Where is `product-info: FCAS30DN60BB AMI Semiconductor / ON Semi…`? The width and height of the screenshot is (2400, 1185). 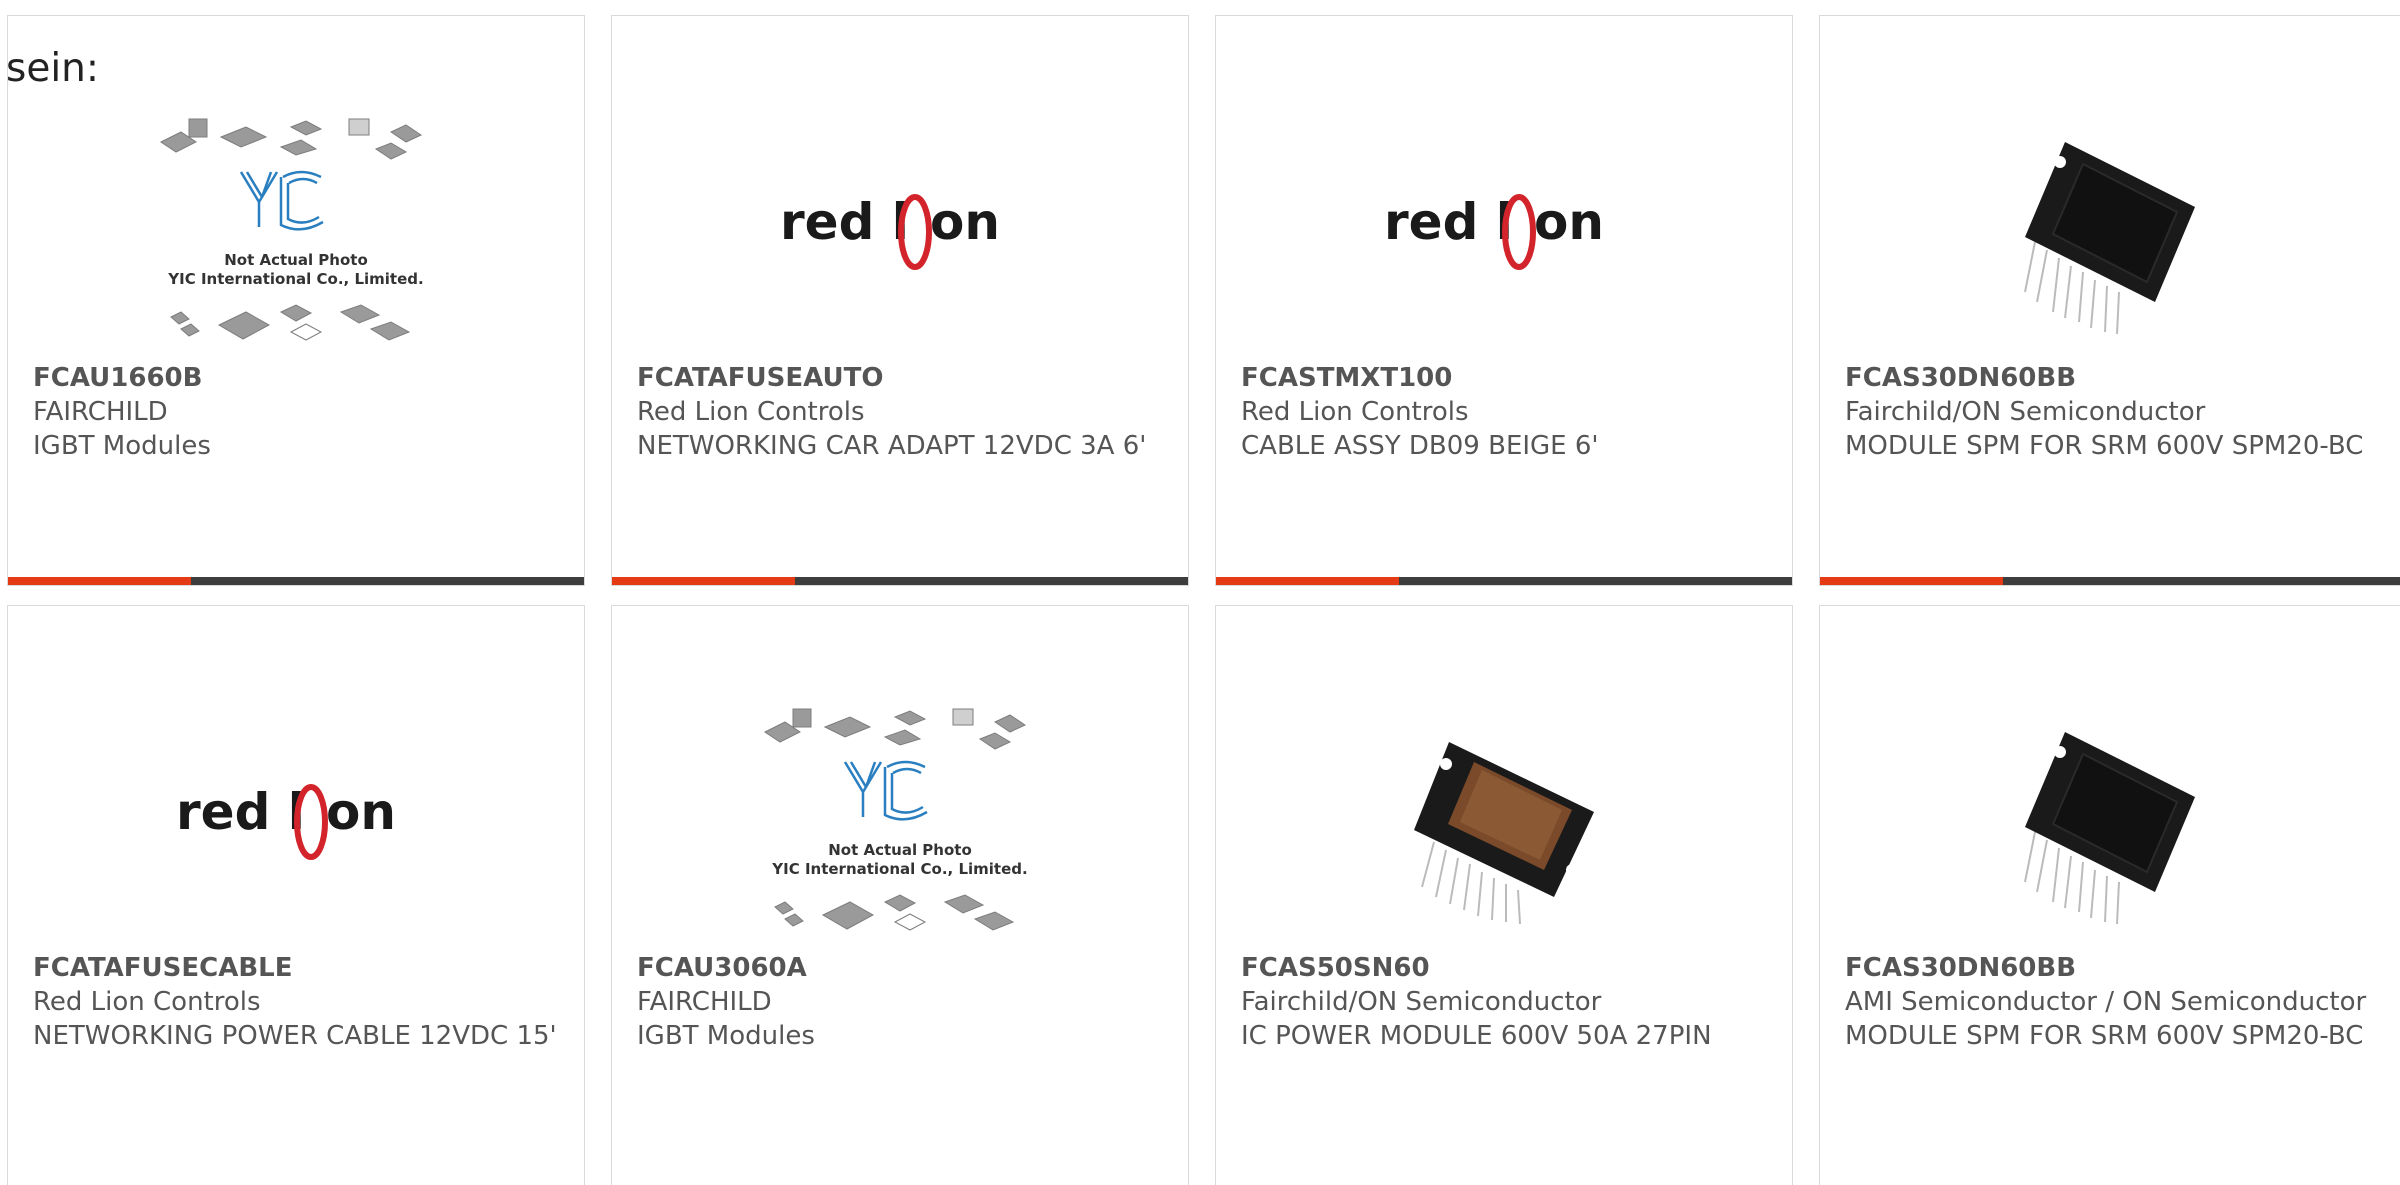 product-info: FCAS30DN60BB AMI Semiconductor / ON Semi… is located at coordinates (2117, 1002).